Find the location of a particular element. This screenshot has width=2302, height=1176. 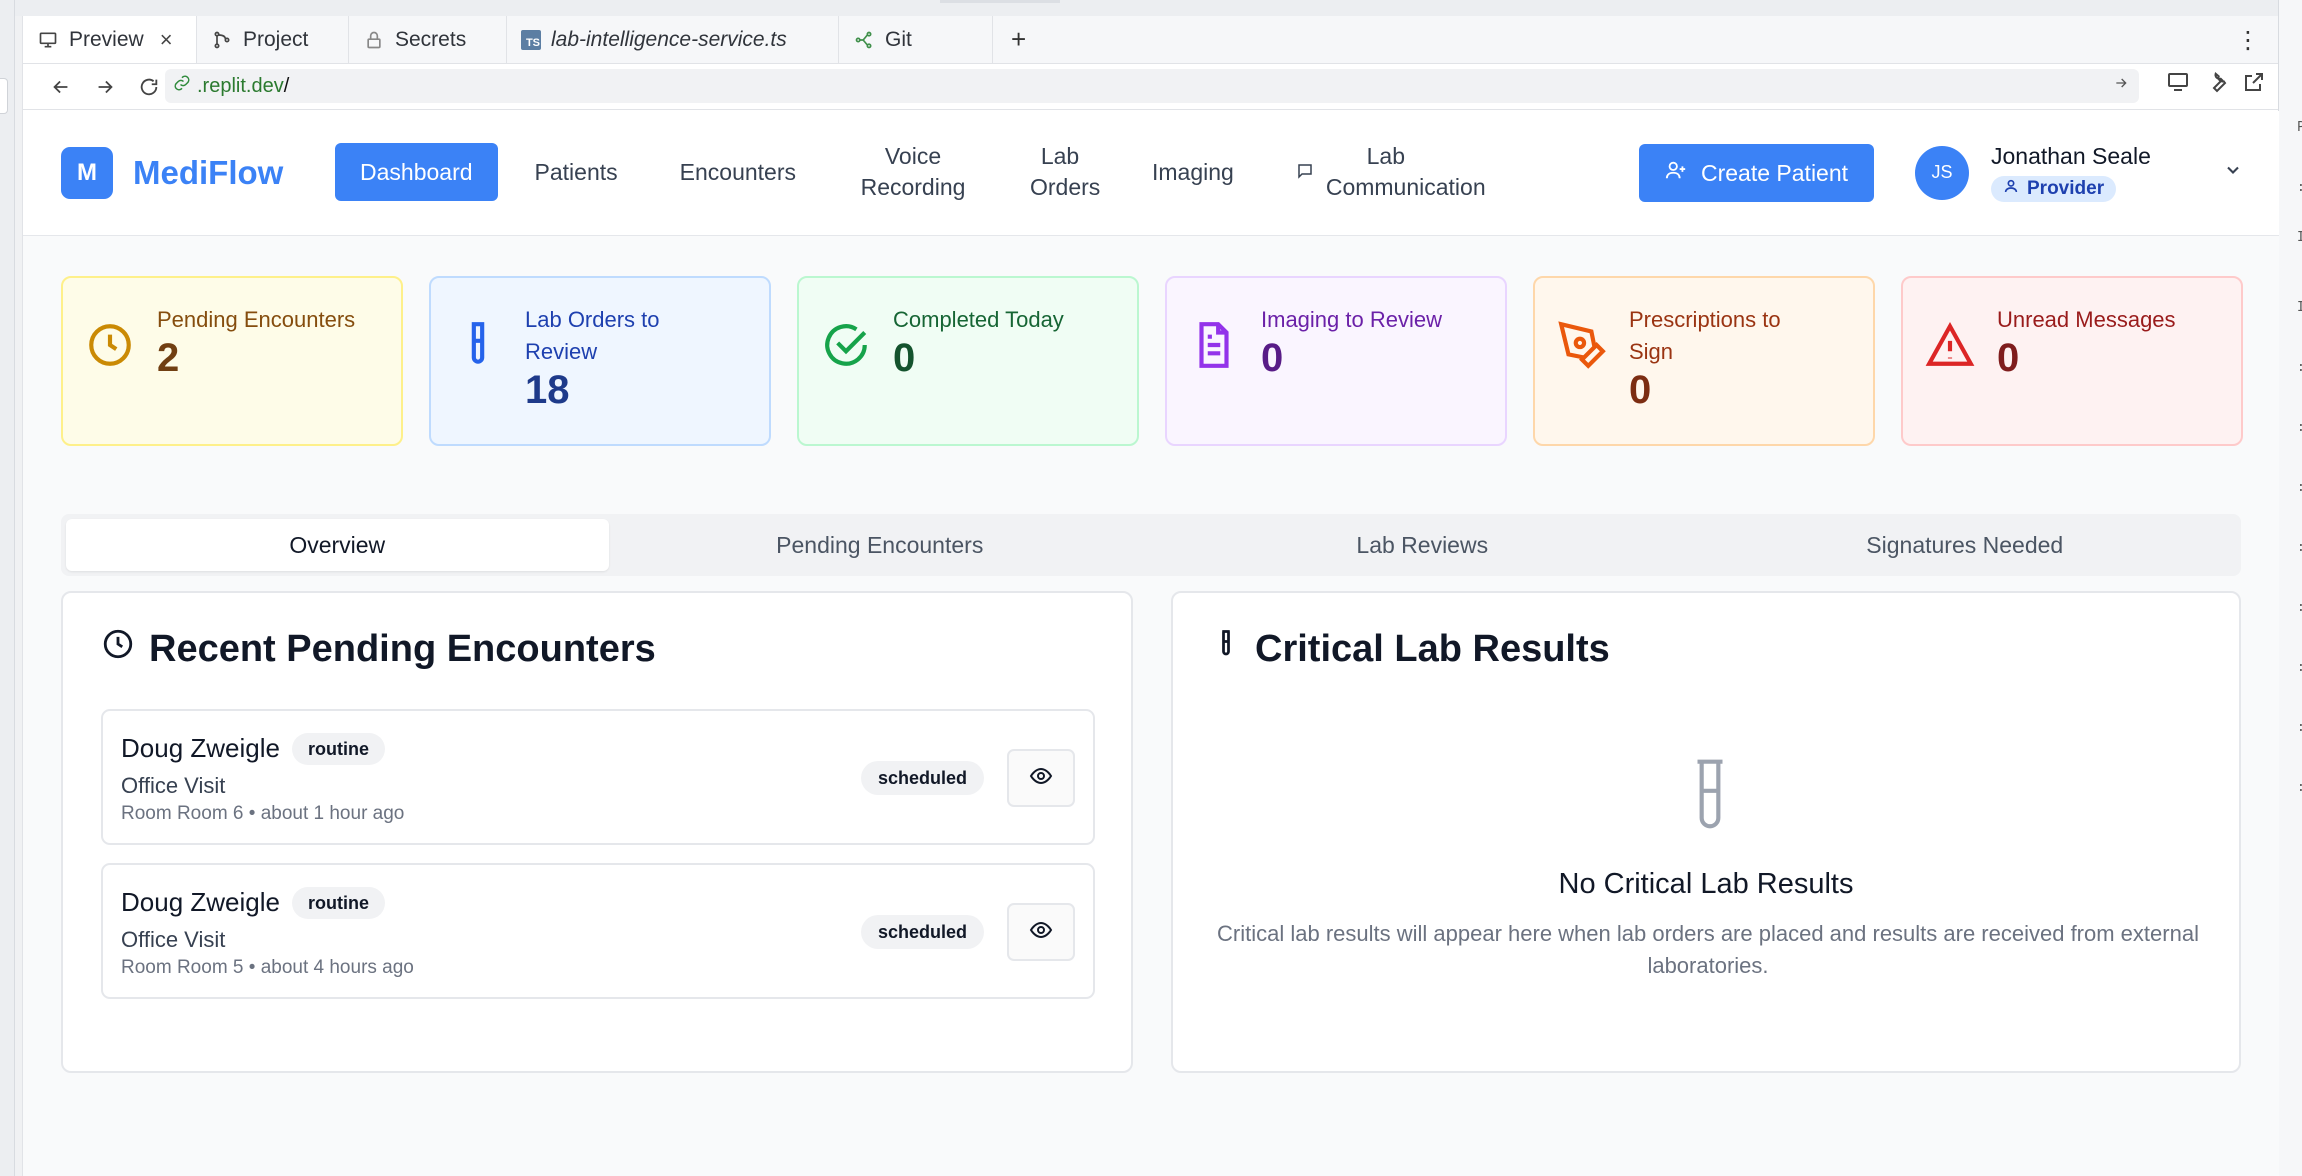

eye-icon is located at coordinates (1041, 932).